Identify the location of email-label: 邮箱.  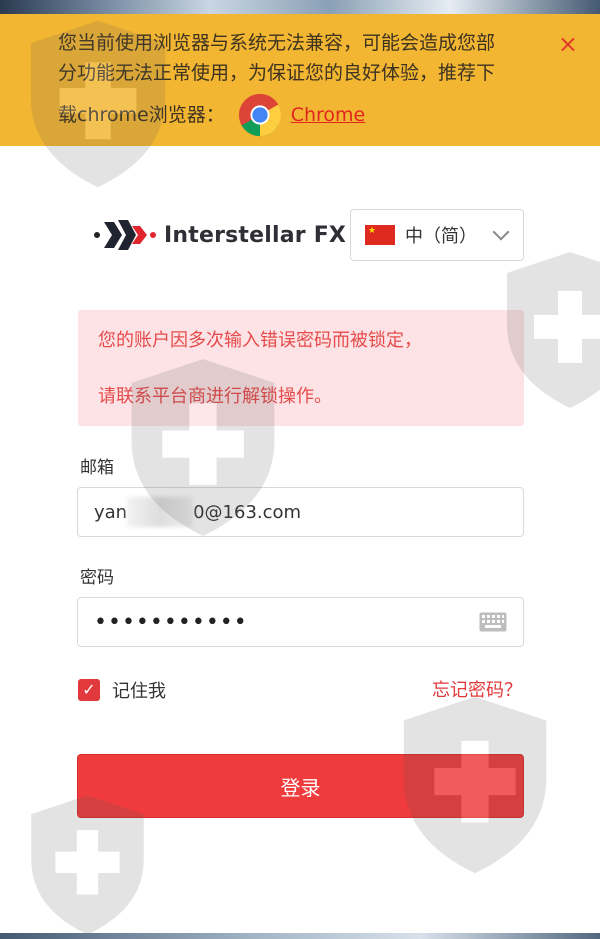
(97, 468).